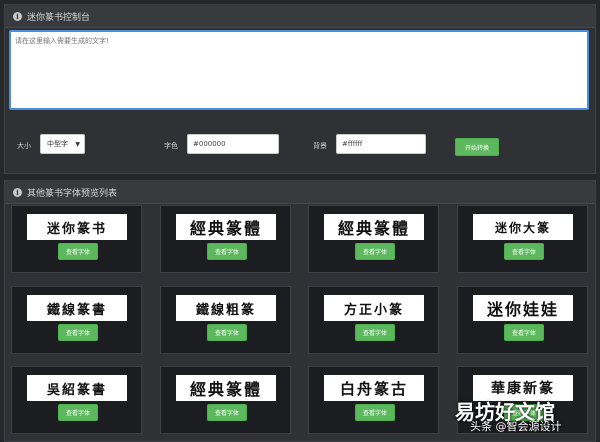 This screenshot has height=442, width=600. I want to click on generate-button: 开始转换, so click(477, 147).